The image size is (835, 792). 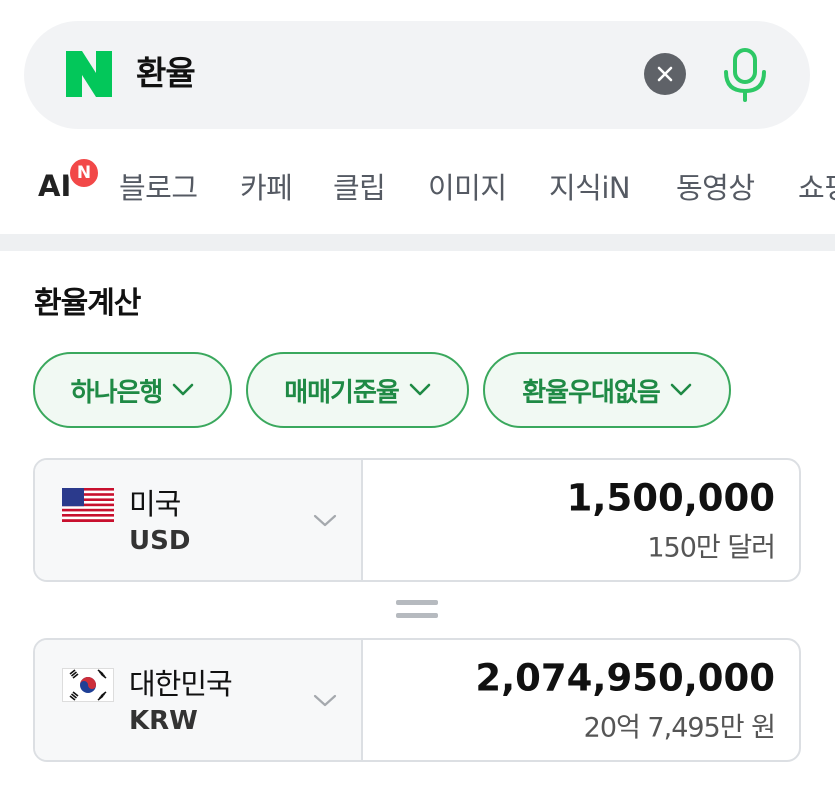 What do you see at coordinates (88, 505) in the screenshot?
I see `us-flag-icon` at bounding box center [88, 505].